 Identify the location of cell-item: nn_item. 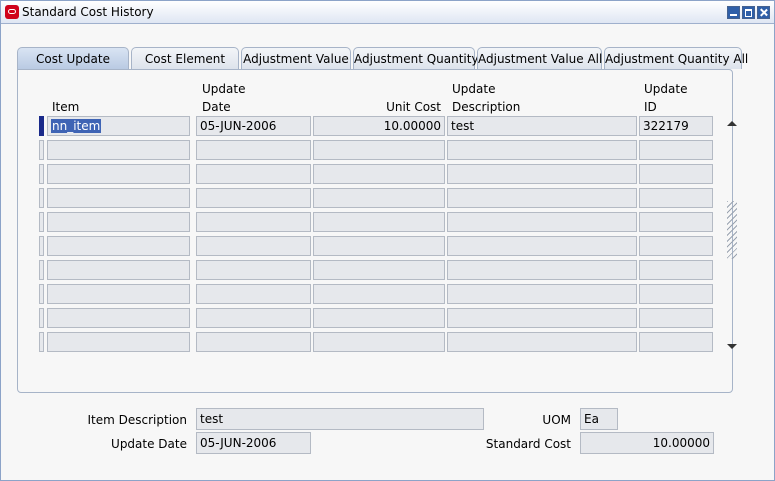
(118, 126).